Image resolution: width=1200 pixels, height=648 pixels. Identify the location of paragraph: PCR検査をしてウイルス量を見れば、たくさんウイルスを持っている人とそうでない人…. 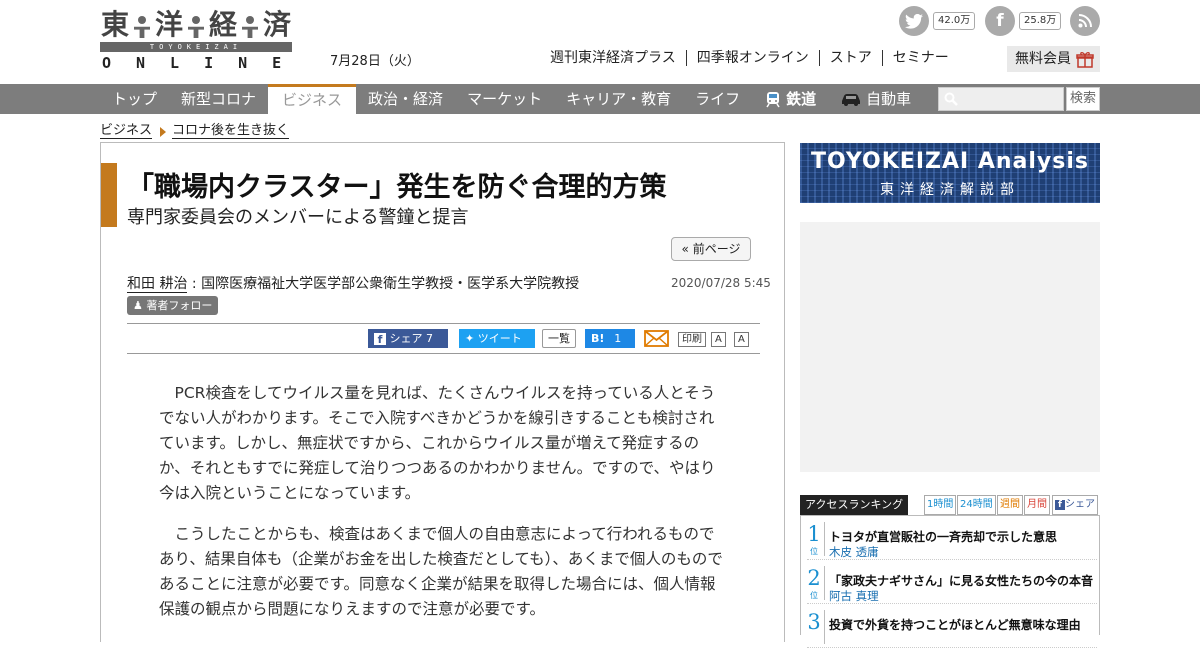
(437, 443).